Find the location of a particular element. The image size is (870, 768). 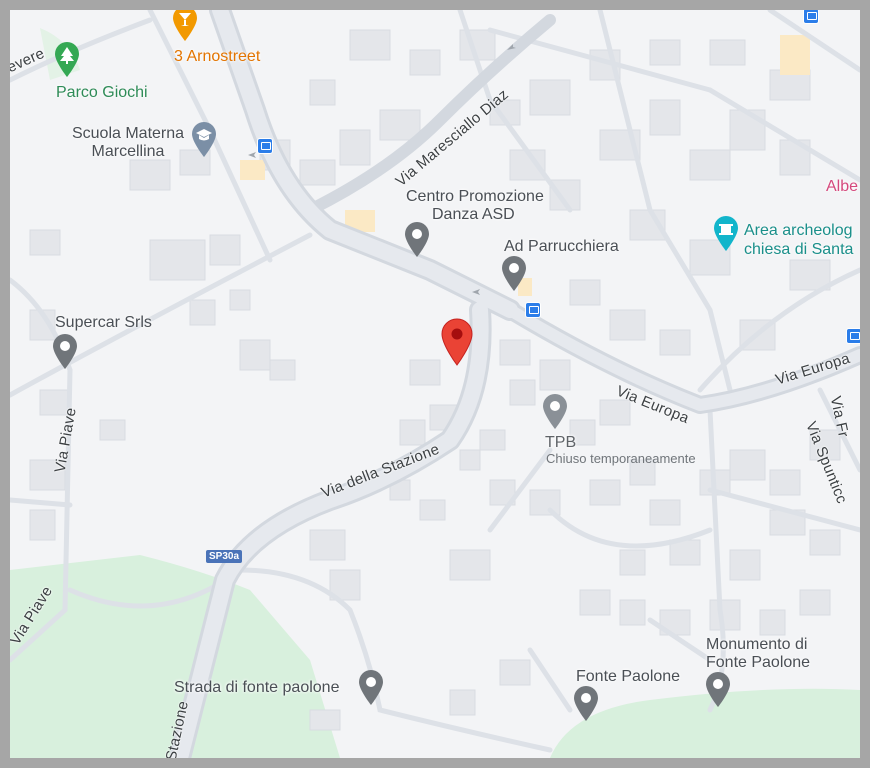

place-status-tpb: Chiuso temporaneamente is located at coordinates (621, 458).